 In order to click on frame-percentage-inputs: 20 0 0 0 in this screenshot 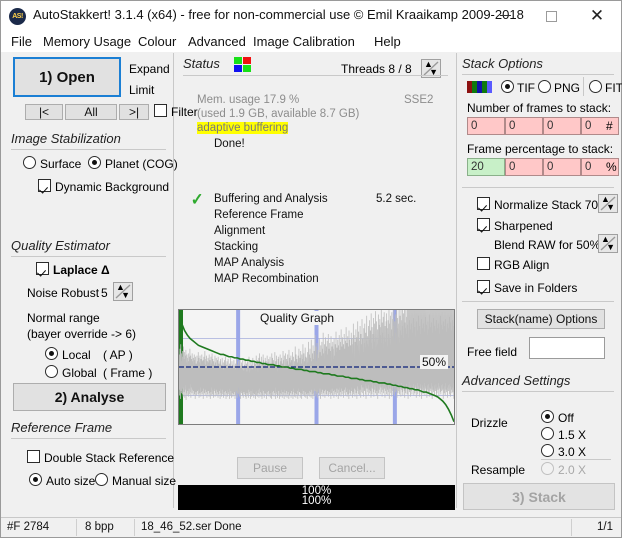, I will do `click(543, 167)`.